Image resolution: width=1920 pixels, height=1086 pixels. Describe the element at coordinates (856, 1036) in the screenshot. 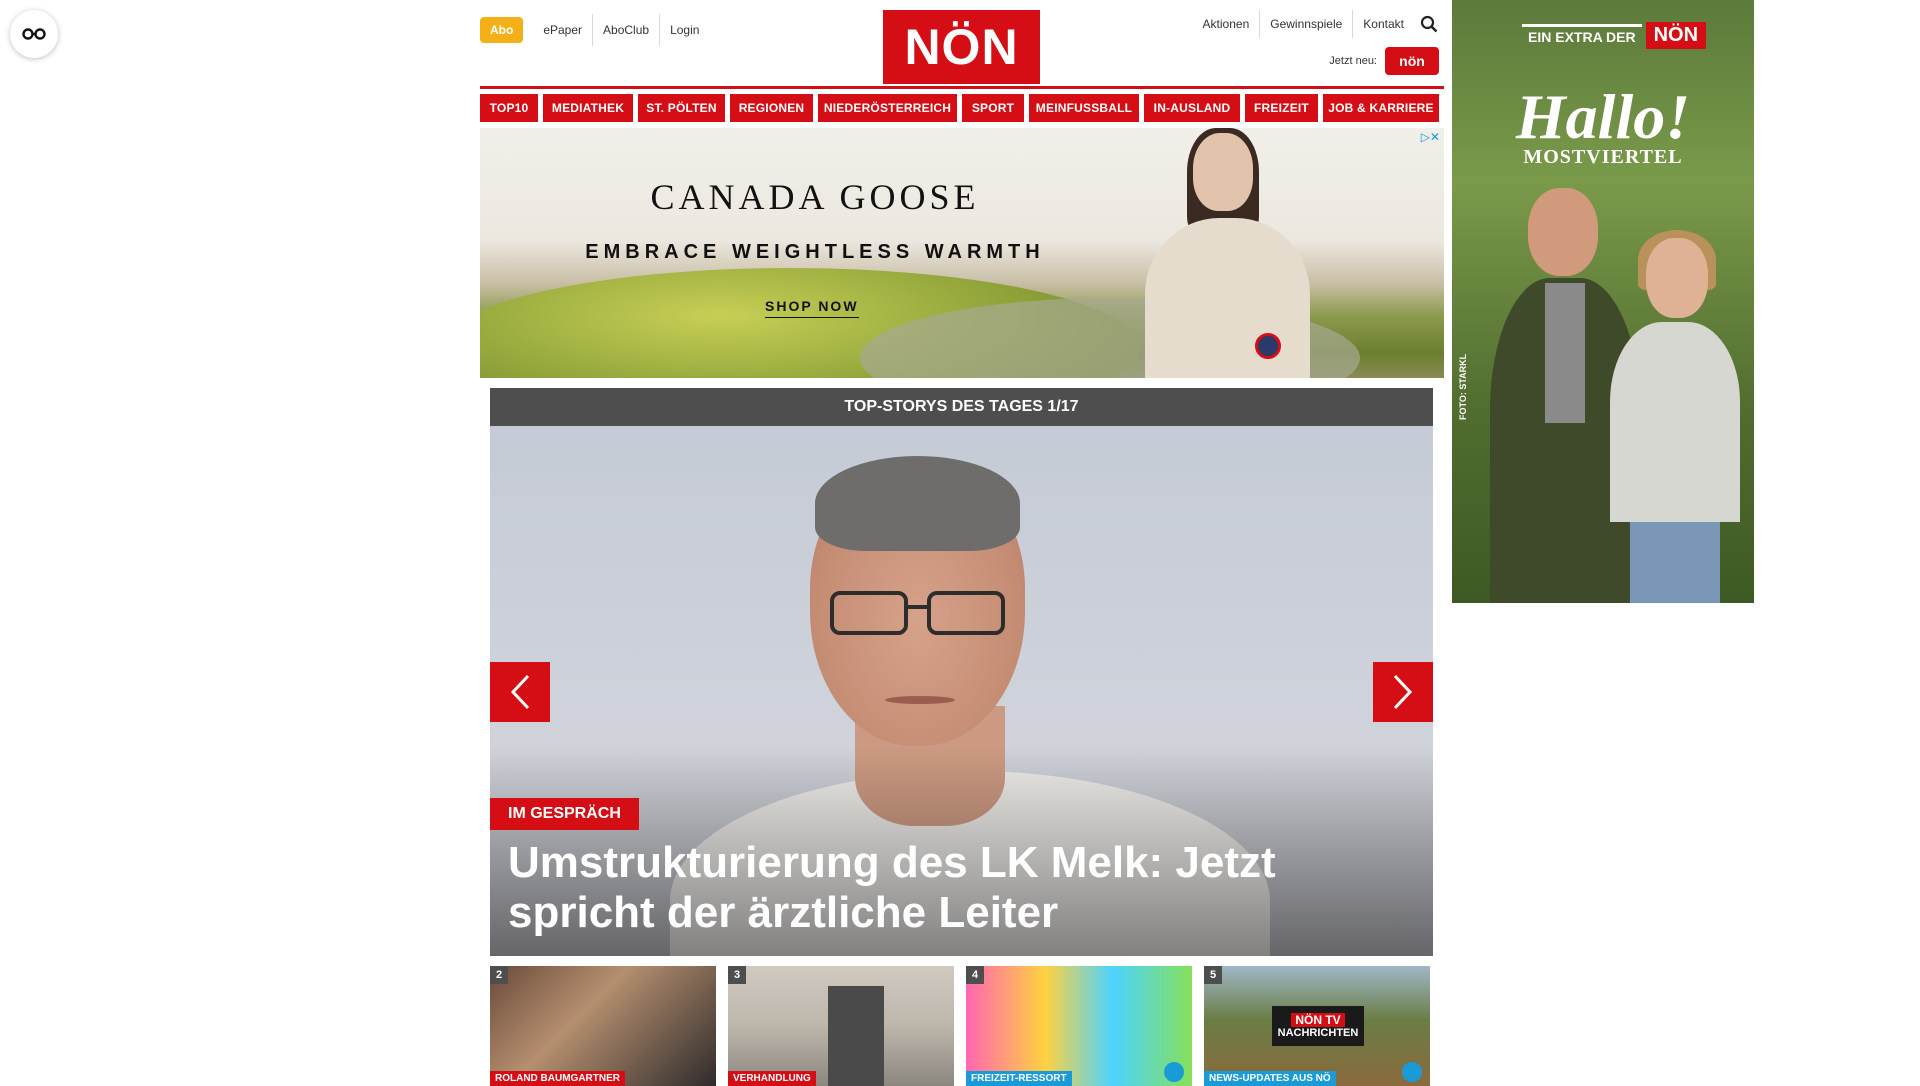

I see `building-door` at that location.